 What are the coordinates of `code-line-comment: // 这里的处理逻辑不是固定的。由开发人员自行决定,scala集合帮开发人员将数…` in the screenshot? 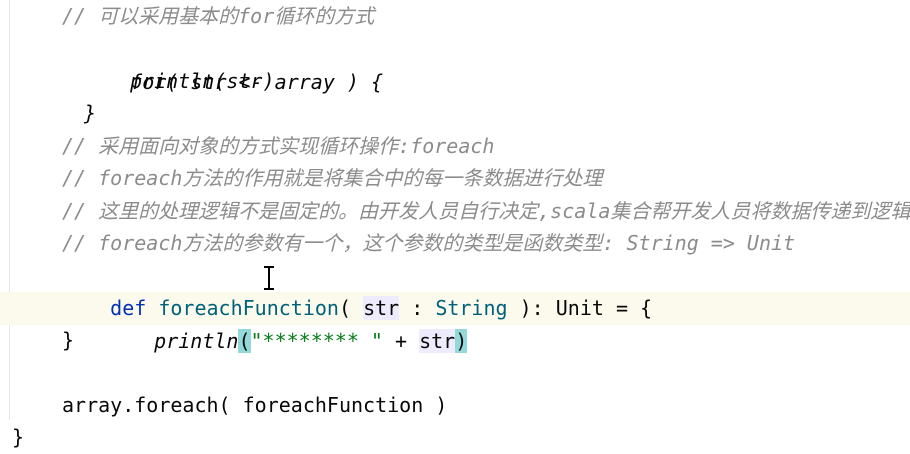 It's located at (486, 211).